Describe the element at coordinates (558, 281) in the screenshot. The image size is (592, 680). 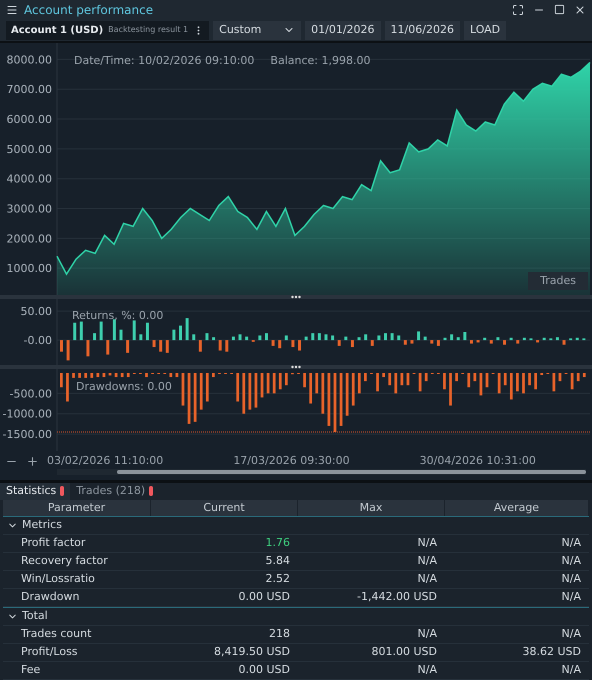
I see `trades-button: Trades` at that location.